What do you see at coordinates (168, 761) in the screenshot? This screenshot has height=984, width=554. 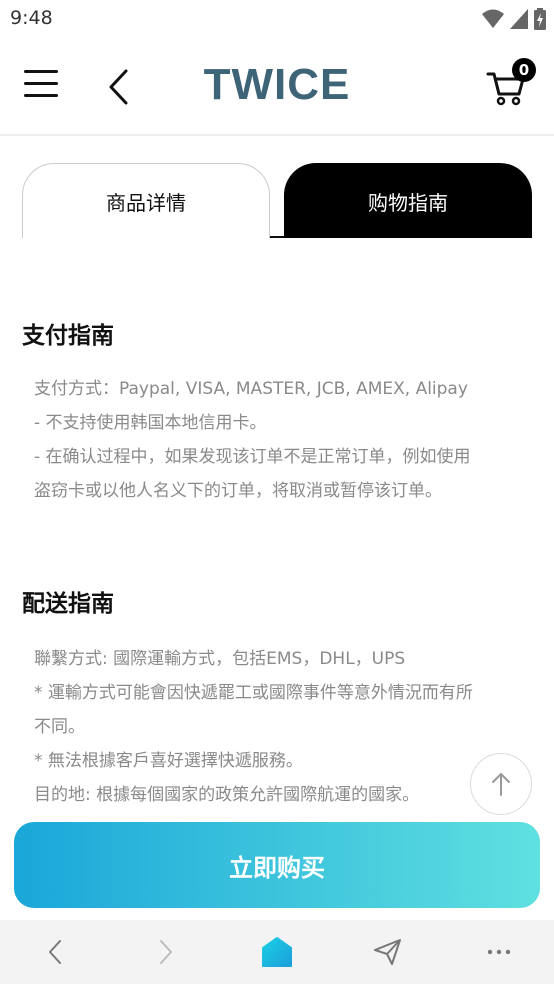 I see `shipping-line: * 無法根據客戶喜好選擇快遞服務。` at bounding box center [168, 761].